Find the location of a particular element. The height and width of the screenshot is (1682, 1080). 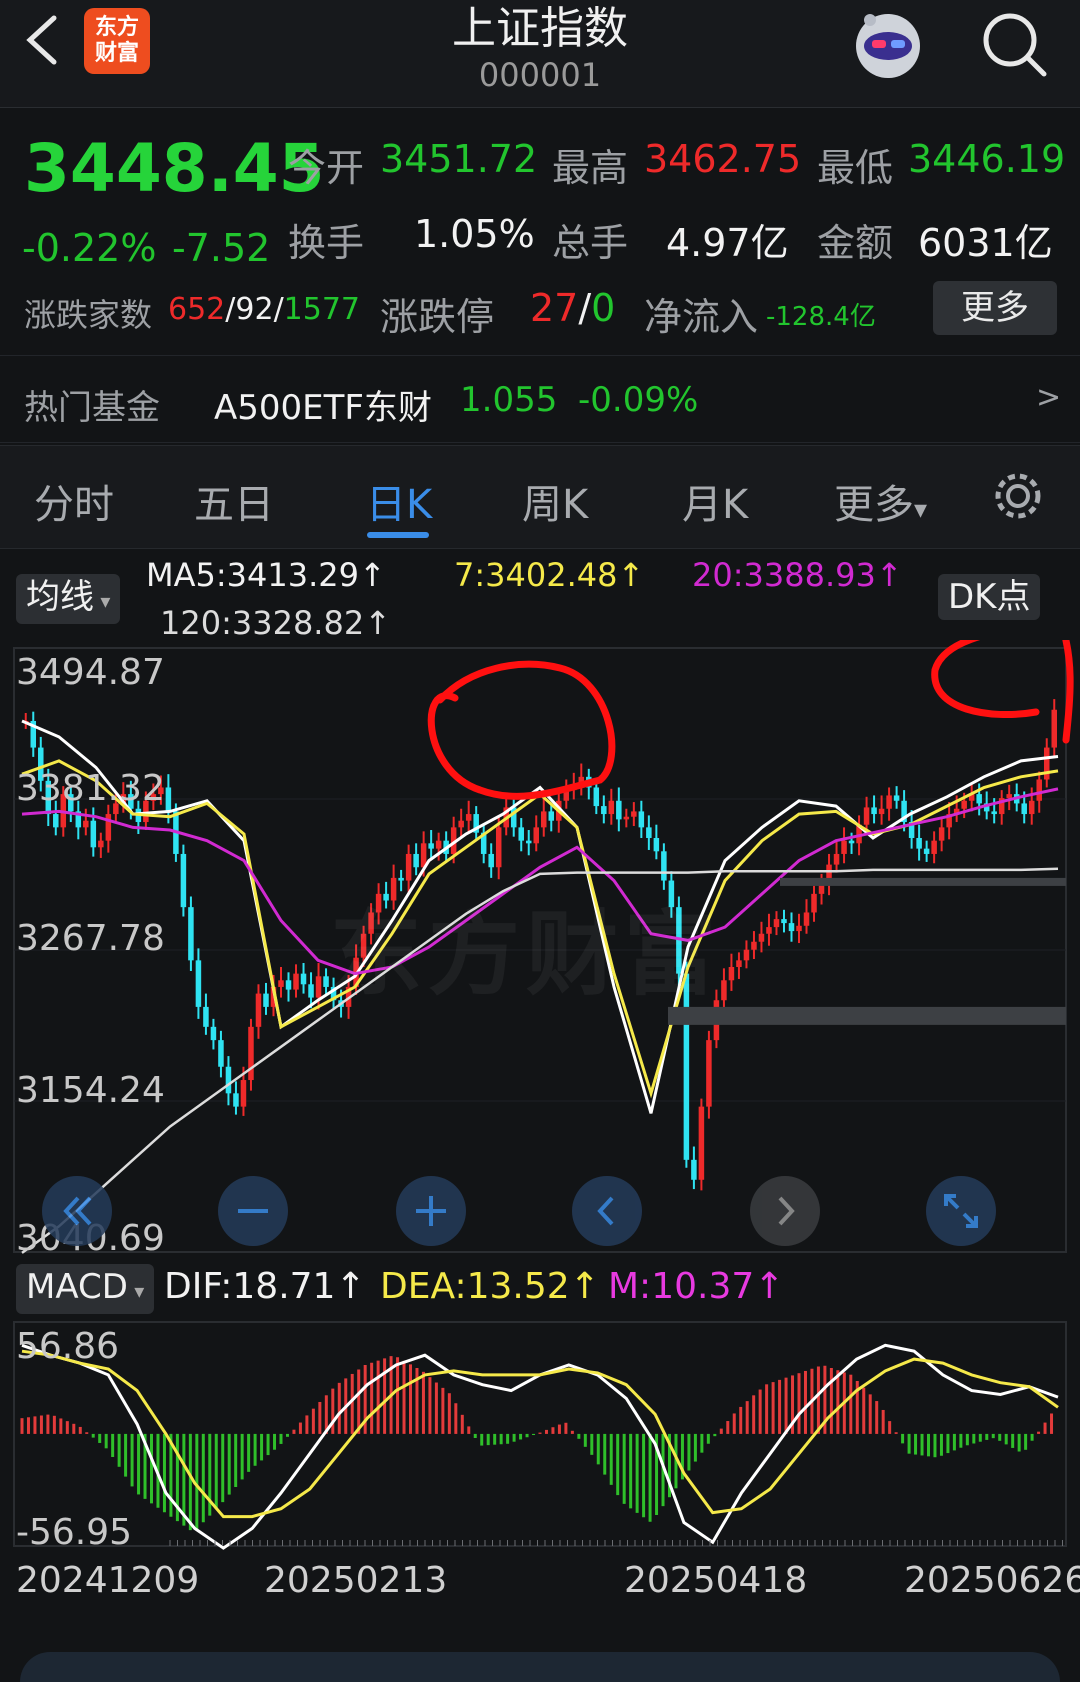

scroll-left-fast-button is located at coordinates (77, 1211).